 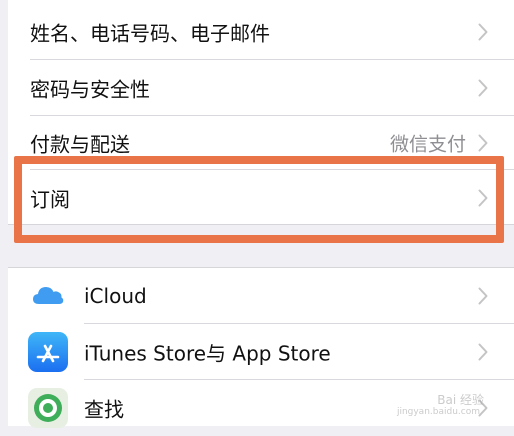 I want to click on row-label: iCloud, so click(x=115, y=296).